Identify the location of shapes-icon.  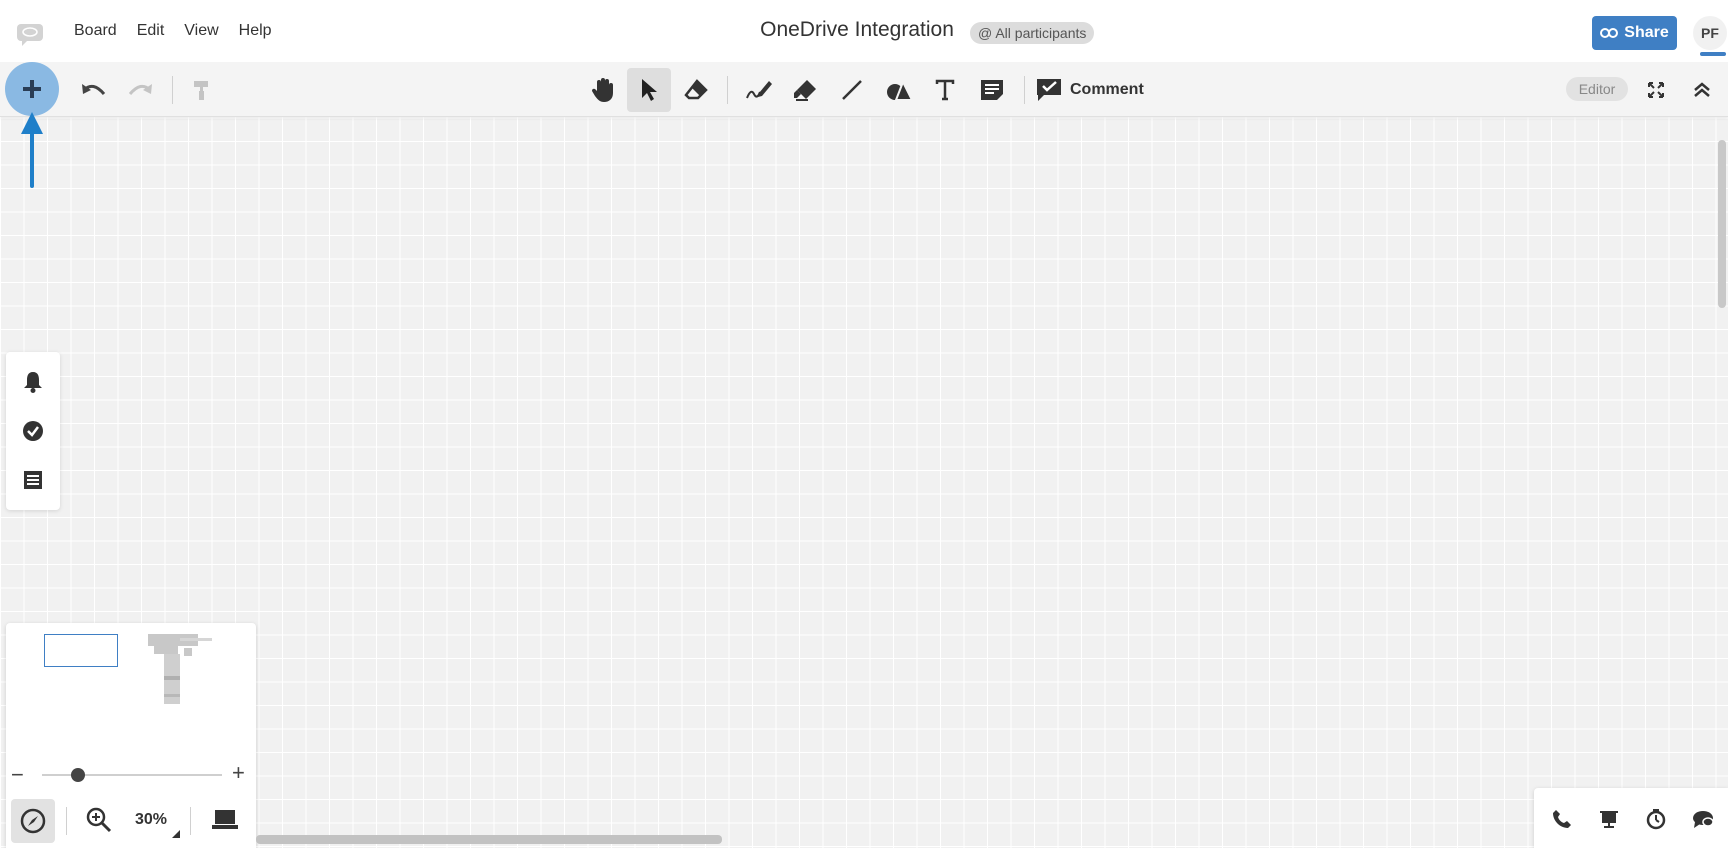
(900, 90).